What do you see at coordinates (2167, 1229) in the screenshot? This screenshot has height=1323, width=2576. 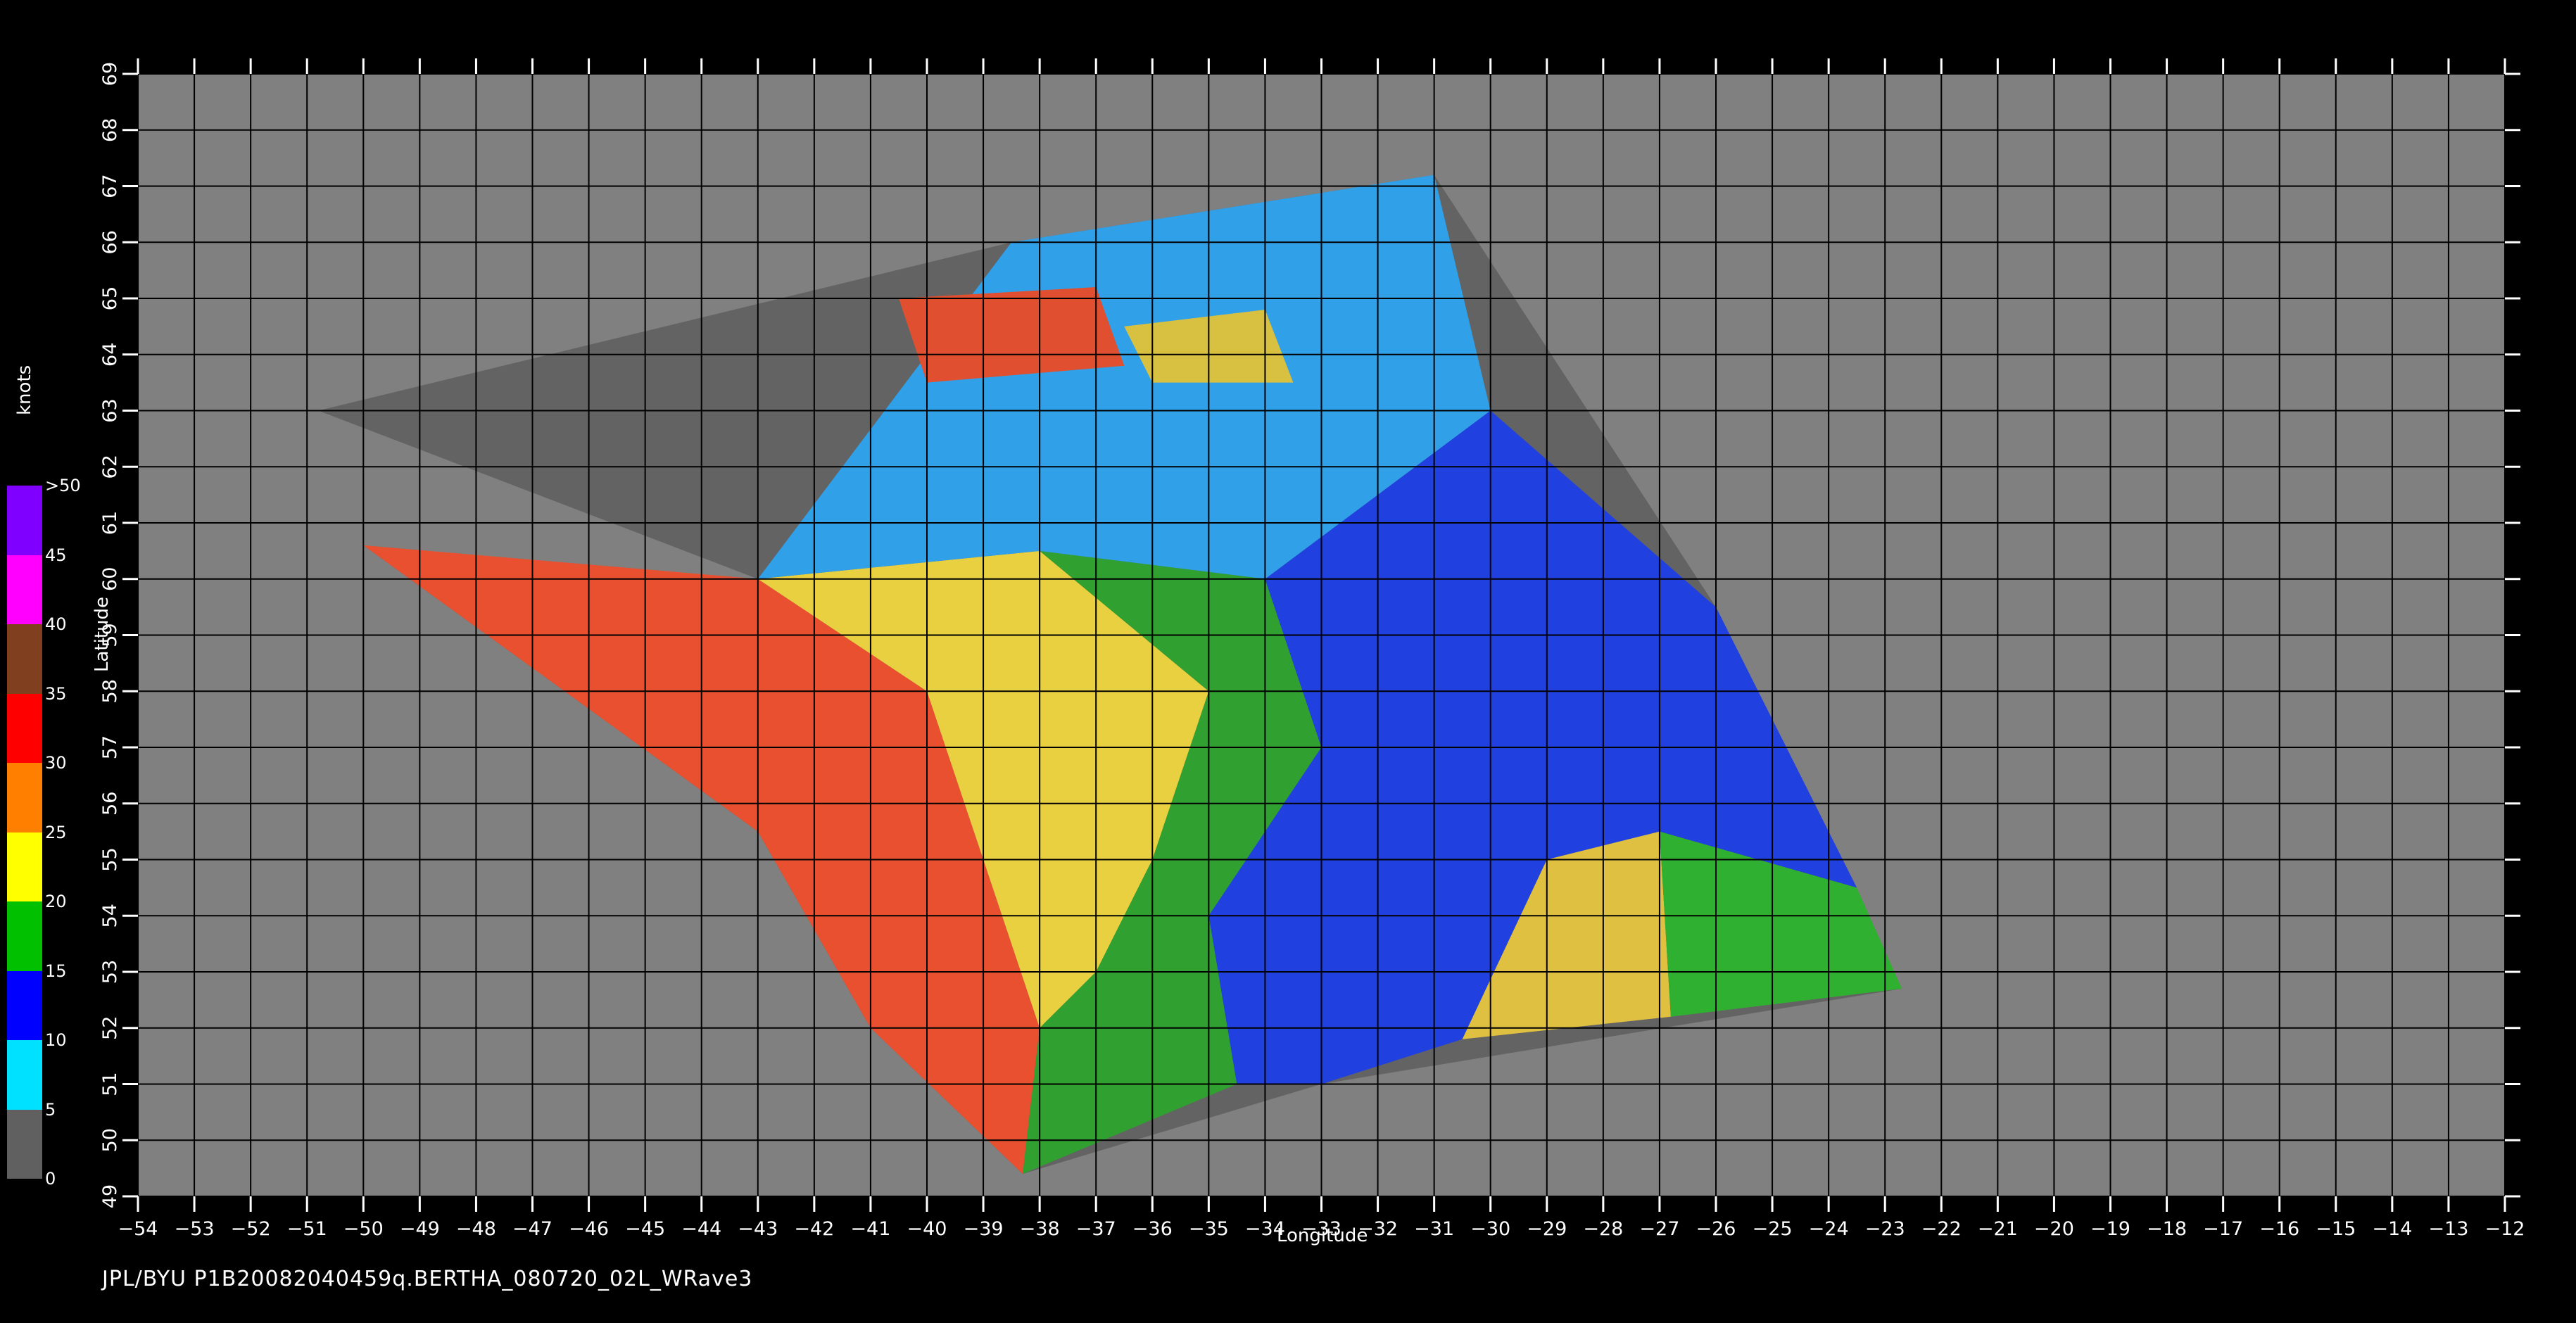 I see `x-tick-label: −18` at bounding box center [2167, 1229].